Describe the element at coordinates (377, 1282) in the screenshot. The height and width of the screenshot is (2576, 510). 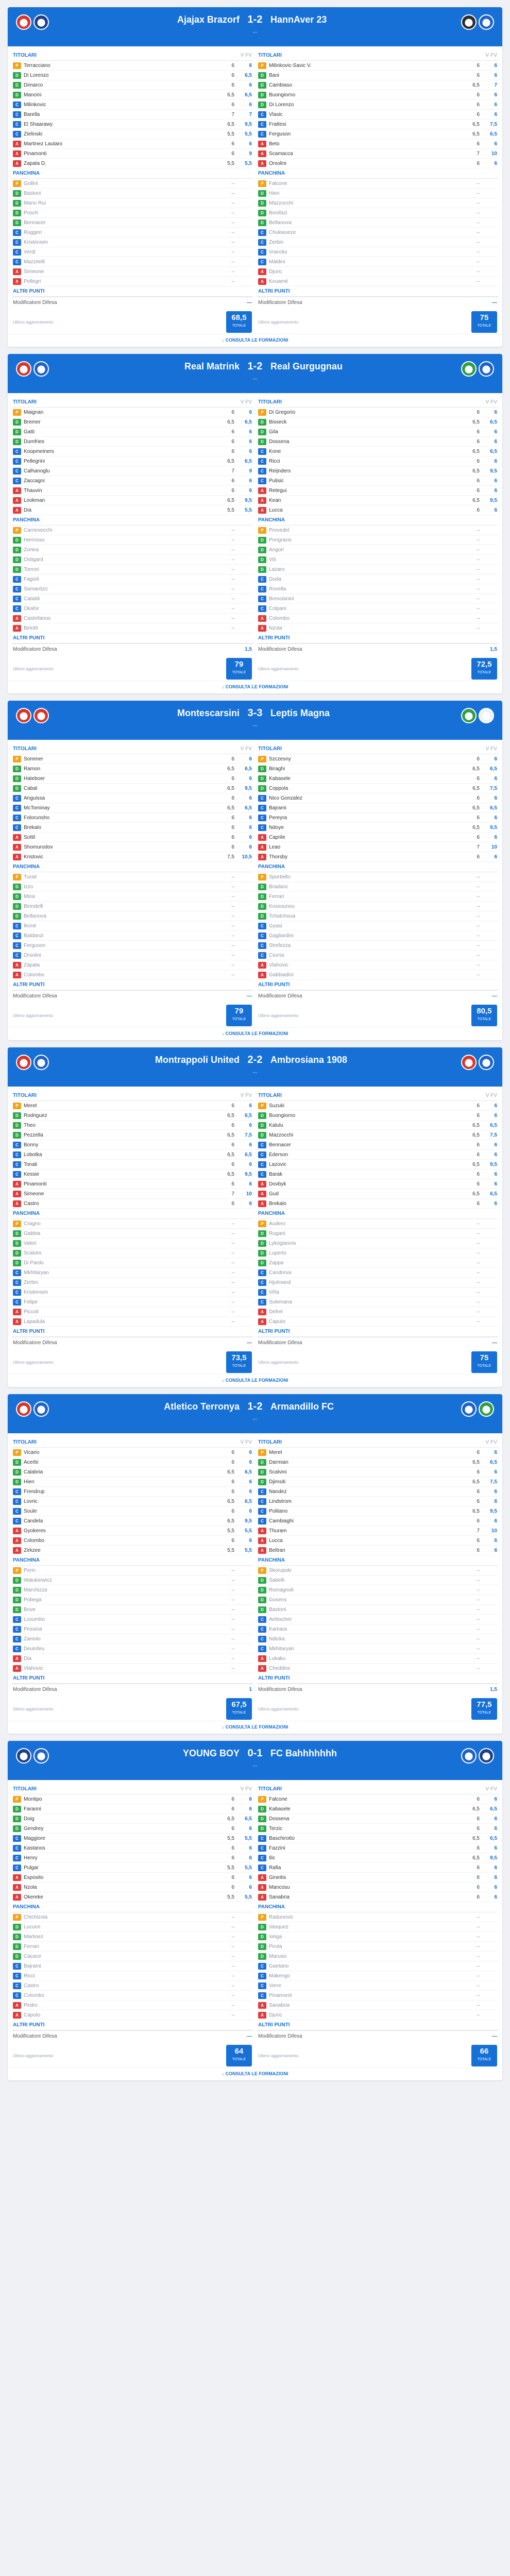
I see `bench-row: C Hjulmand –` at that location.